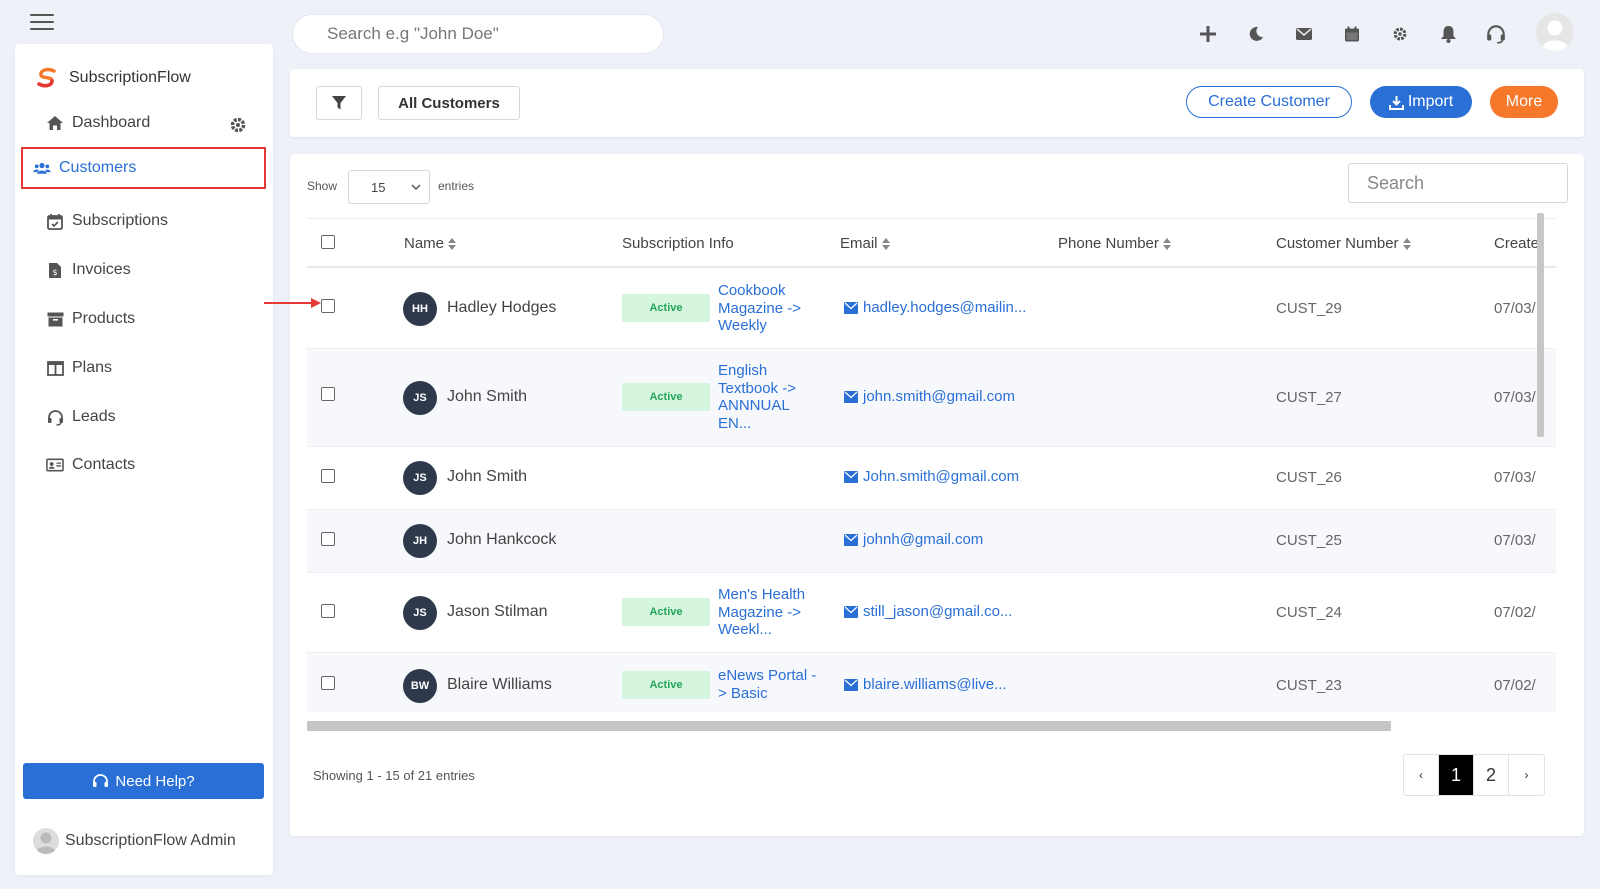 This screenshot has width=1600, height=889. Describe the element at coordinates (134, 841) in the screenshot. I see `user-profile: SubscriptionFlow Admin` at that location.